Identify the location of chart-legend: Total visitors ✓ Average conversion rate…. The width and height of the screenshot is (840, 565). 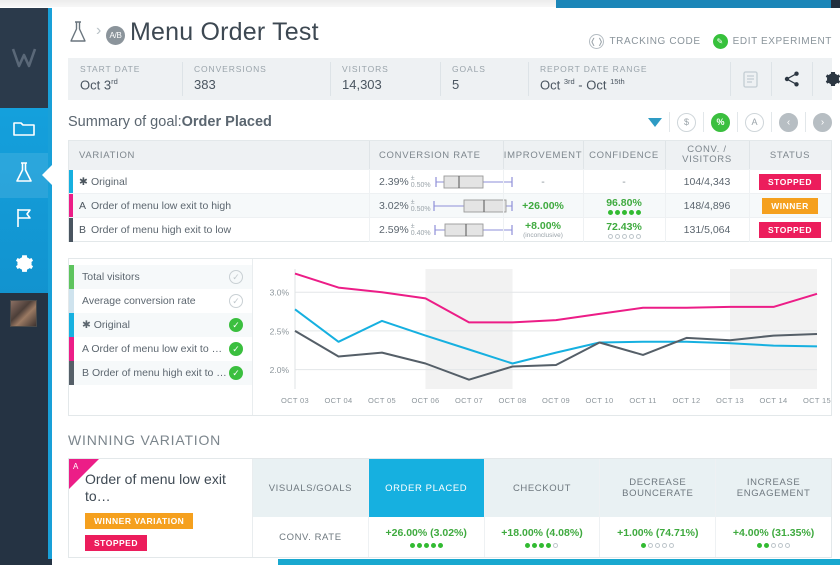
(161, 337).